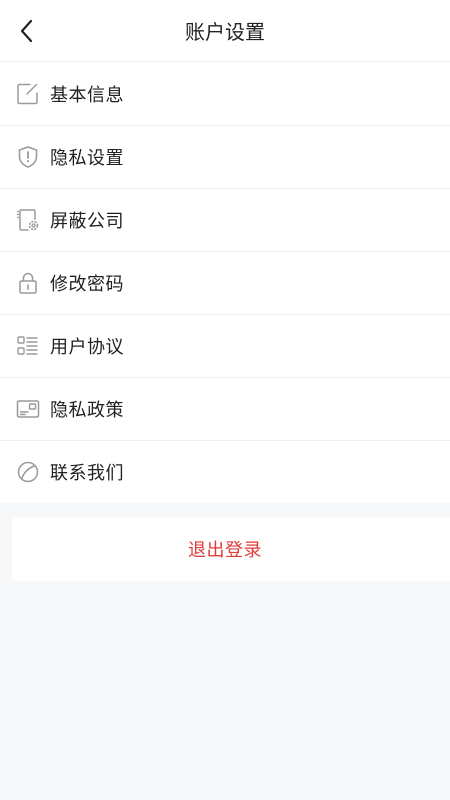 The image size is (450, 800). I want to click on menu-item-label: 隐私政策, so click(87, 410).